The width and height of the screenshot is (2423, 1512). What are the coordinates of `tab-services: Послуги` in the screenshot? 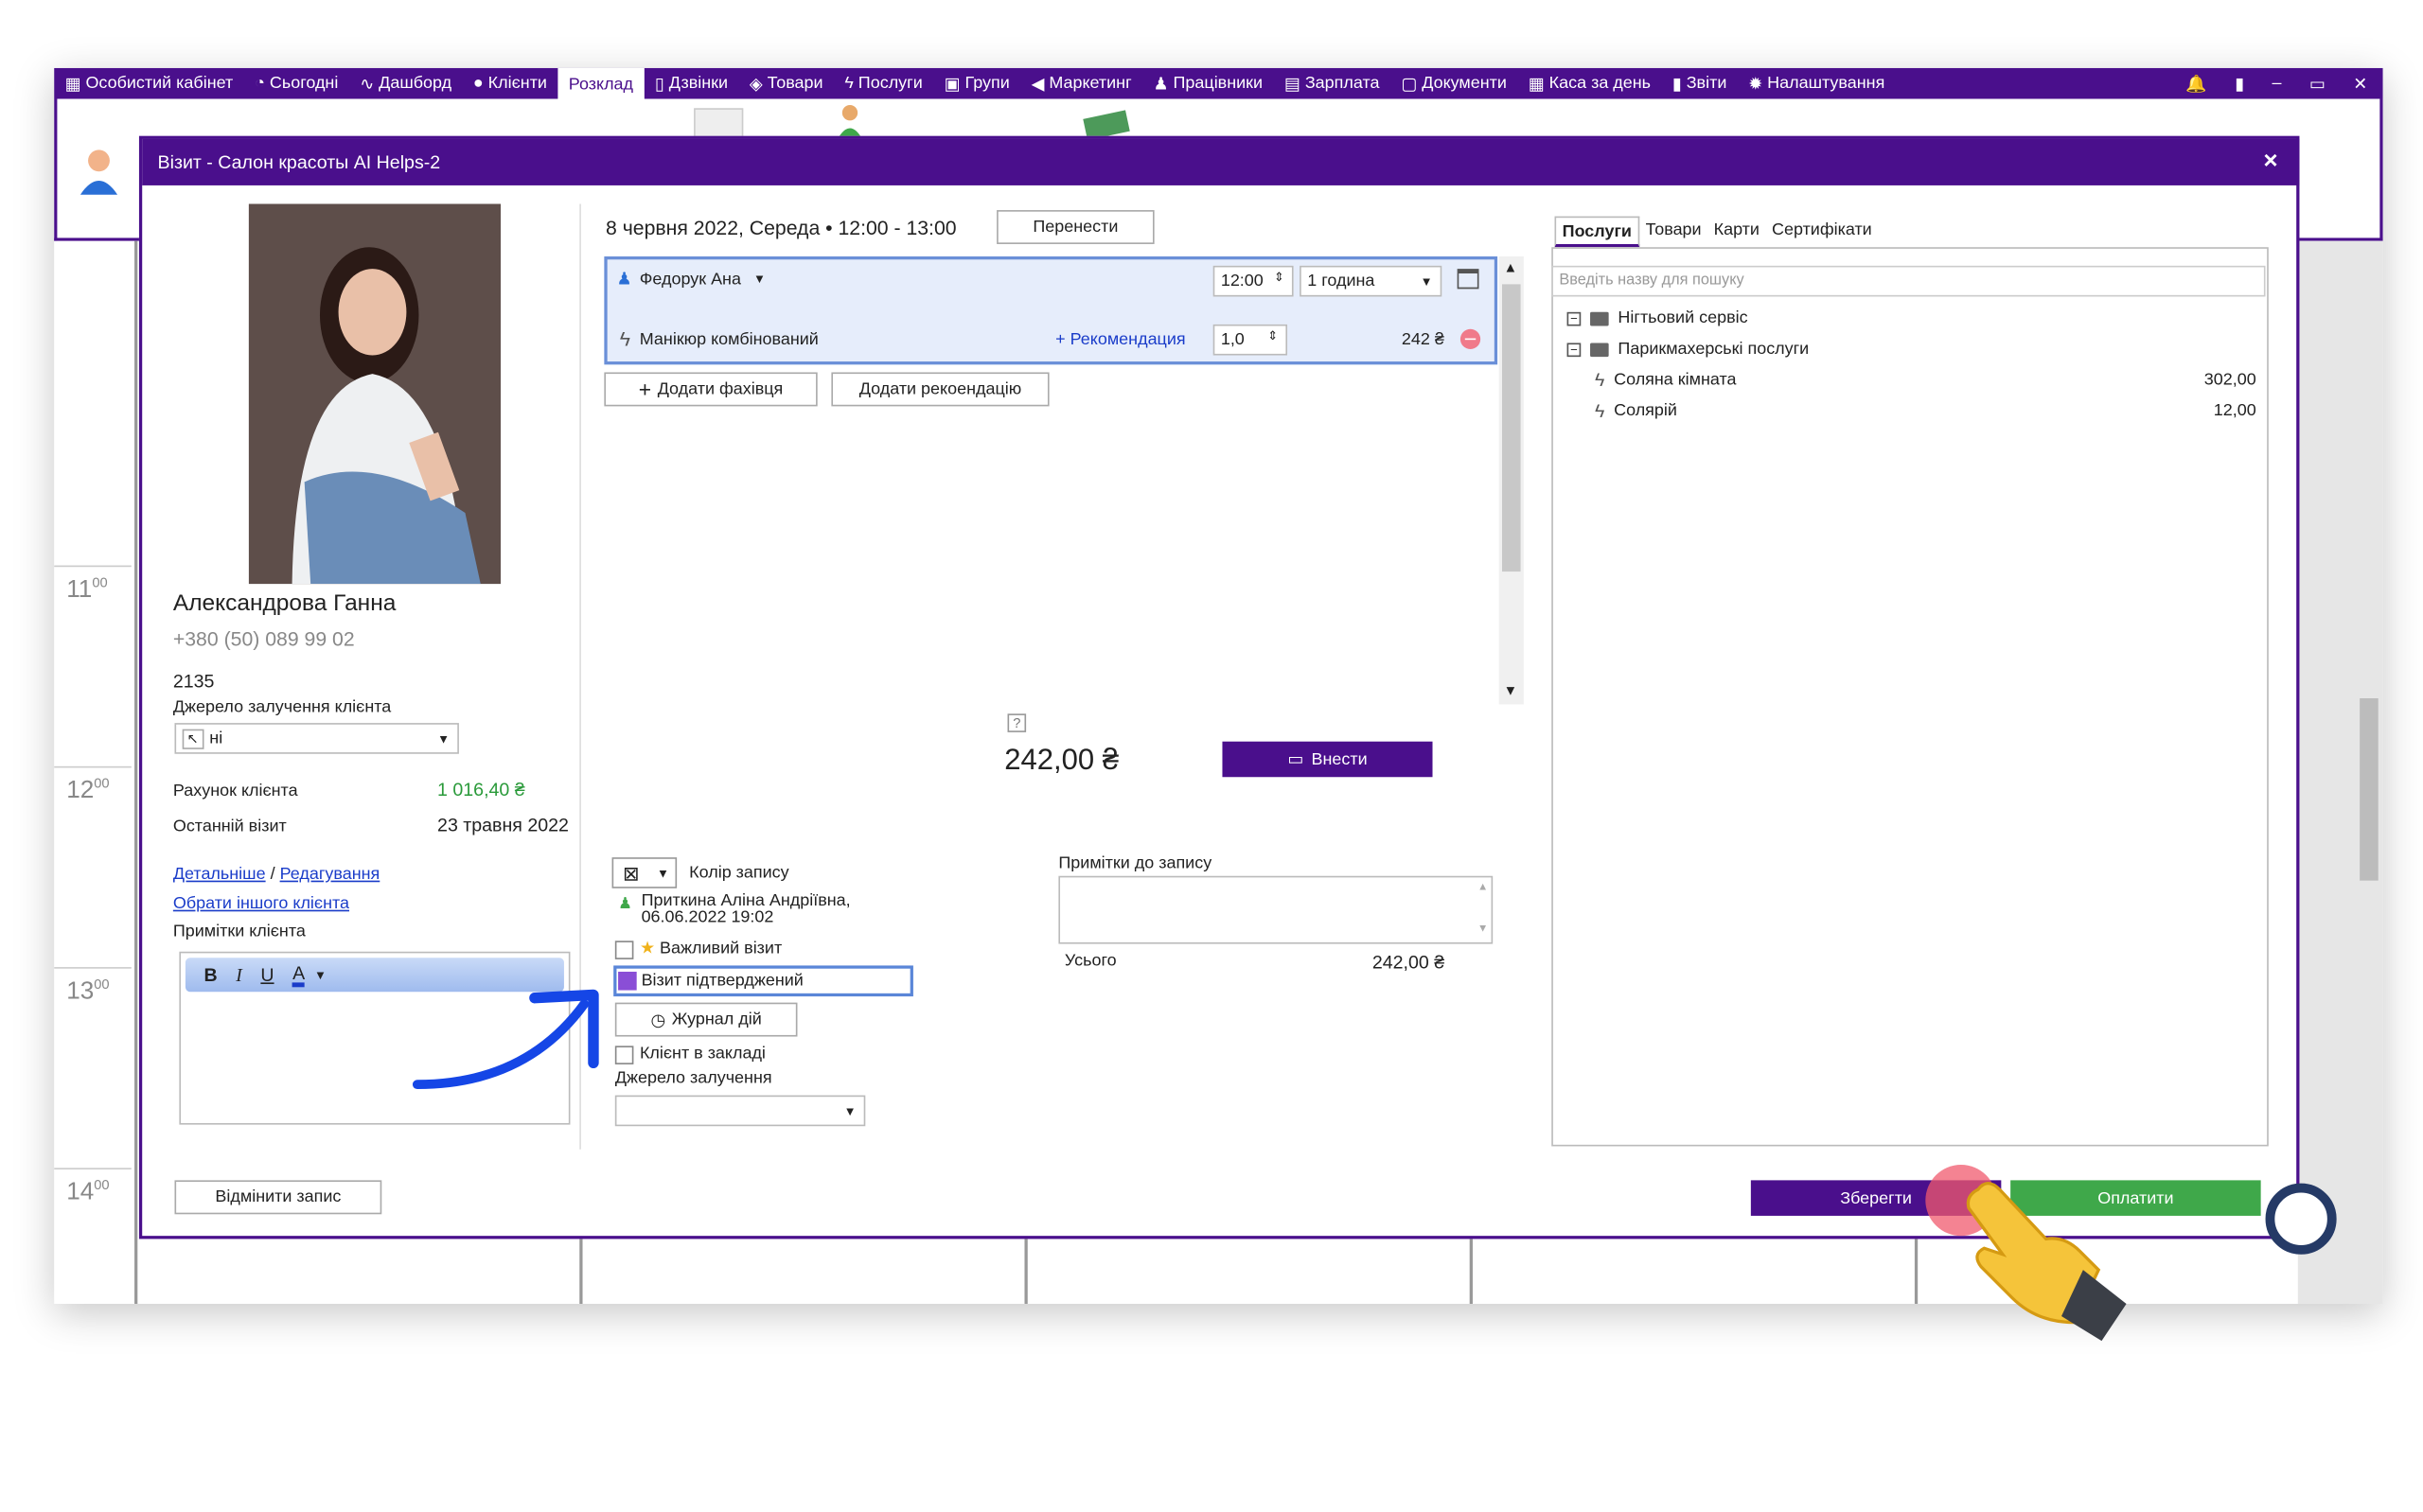 It's located at (1597, 232).